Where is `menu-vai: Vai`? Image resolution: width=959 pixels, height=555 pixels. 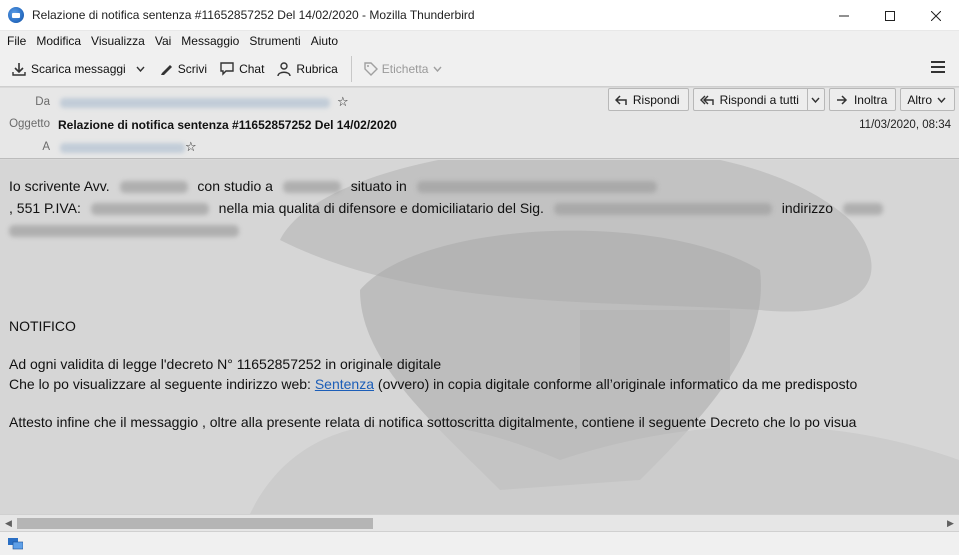 menu-vai: Vai is located at coordinates (163, 41).